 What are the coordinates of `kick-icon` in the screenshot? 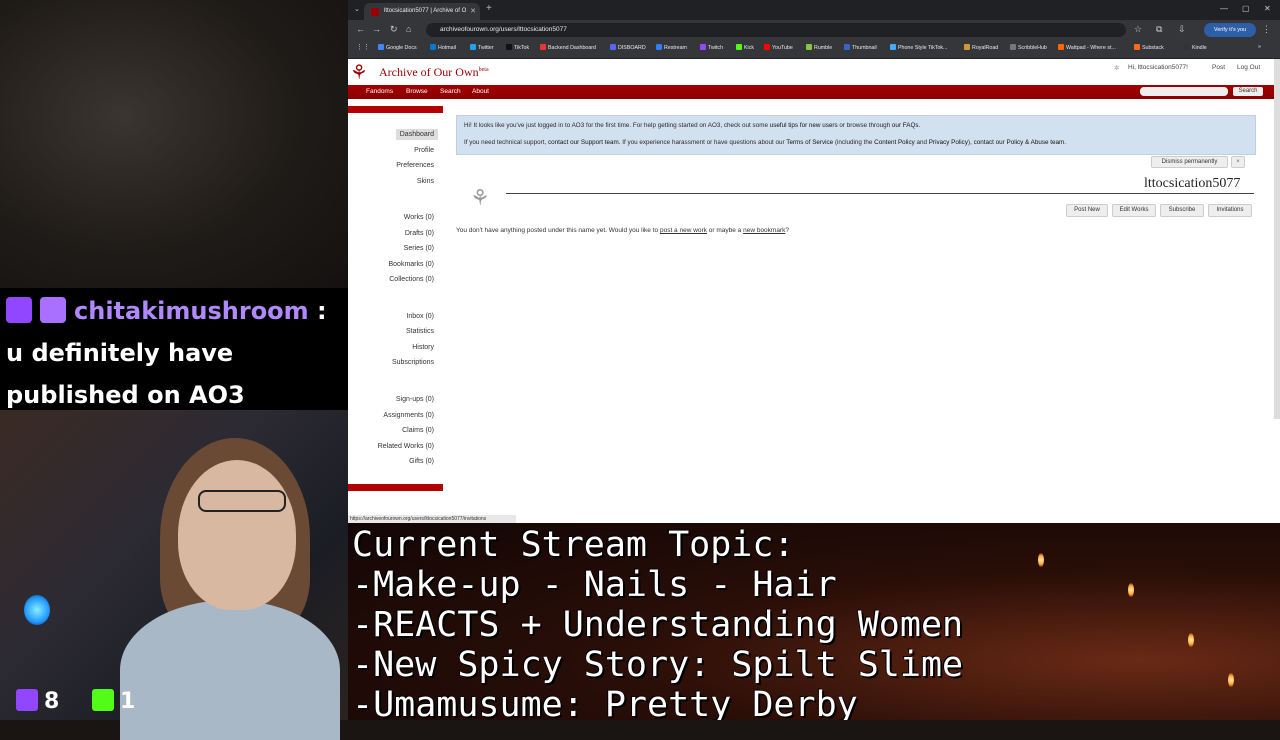 It's located at (103, 700).